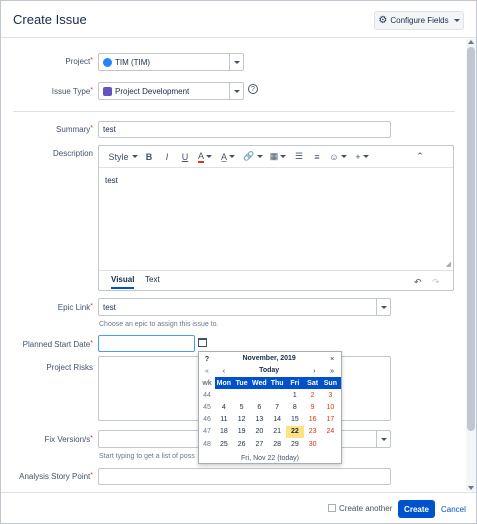 The image size is (477, 524). What do you see at coordinates (244, 129) in the screenshot?
I see `summary-input: test` at bounding box center [244, 129].